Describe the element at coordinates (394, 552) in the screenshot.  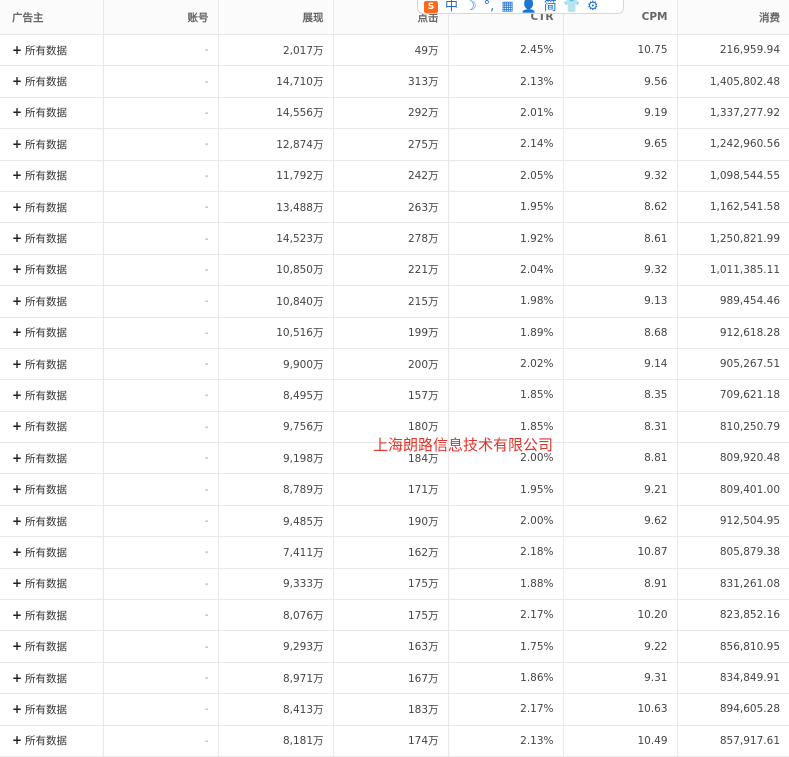
I see `table-row: + 所有数据 -7,411万 162万 2.18% 10.87 805,879.38` at that location.